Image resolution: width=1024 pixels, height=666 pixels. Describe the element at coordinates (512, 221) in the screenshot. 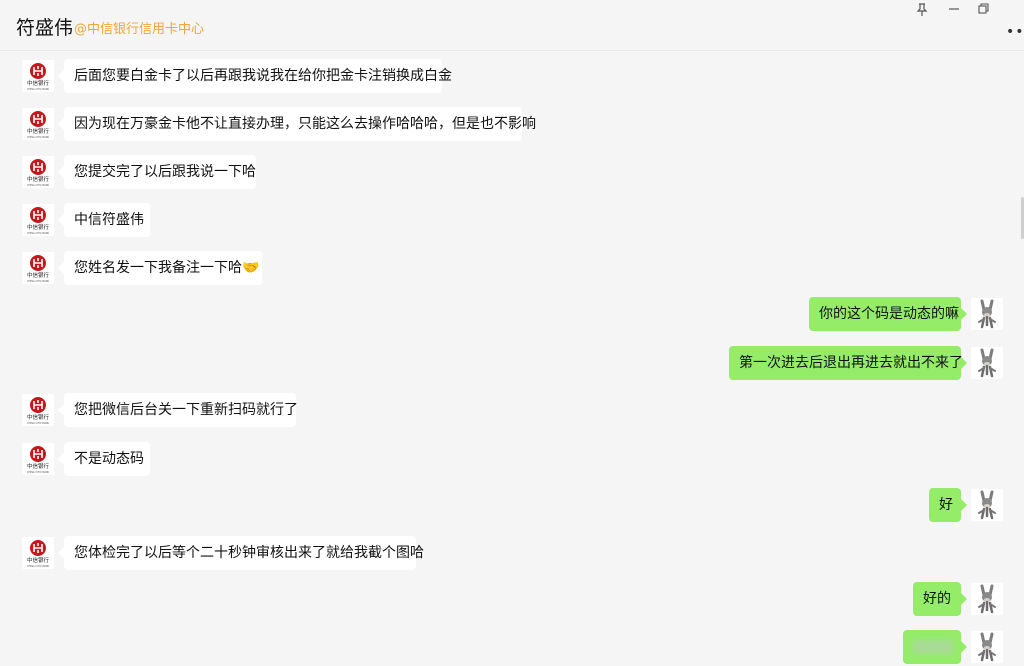

I see `incoming-message: 中信银行 CHINA CITIC BANK 中信符盛伟` at that location.